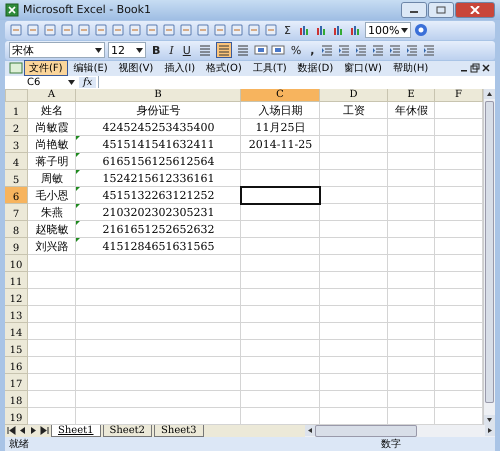 The image size is (500, 451). What do you see at coordinates (296, 50) in the screenshot?
I see `percent-button: %` at bounding box center [296, 50].